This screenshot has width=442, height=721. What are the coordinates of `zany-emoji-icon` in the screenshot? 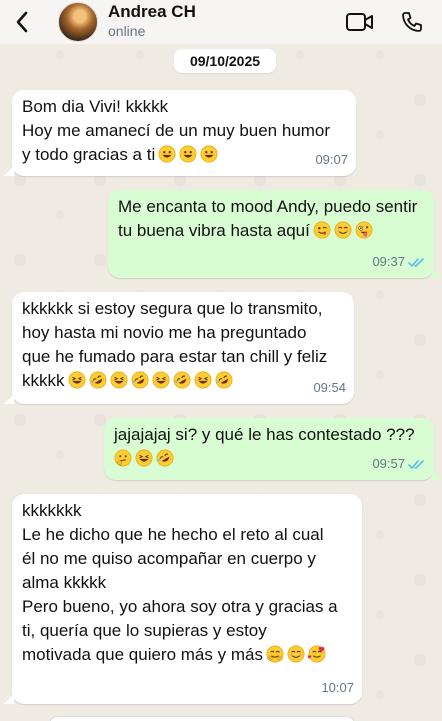 It's located at (364, 230).